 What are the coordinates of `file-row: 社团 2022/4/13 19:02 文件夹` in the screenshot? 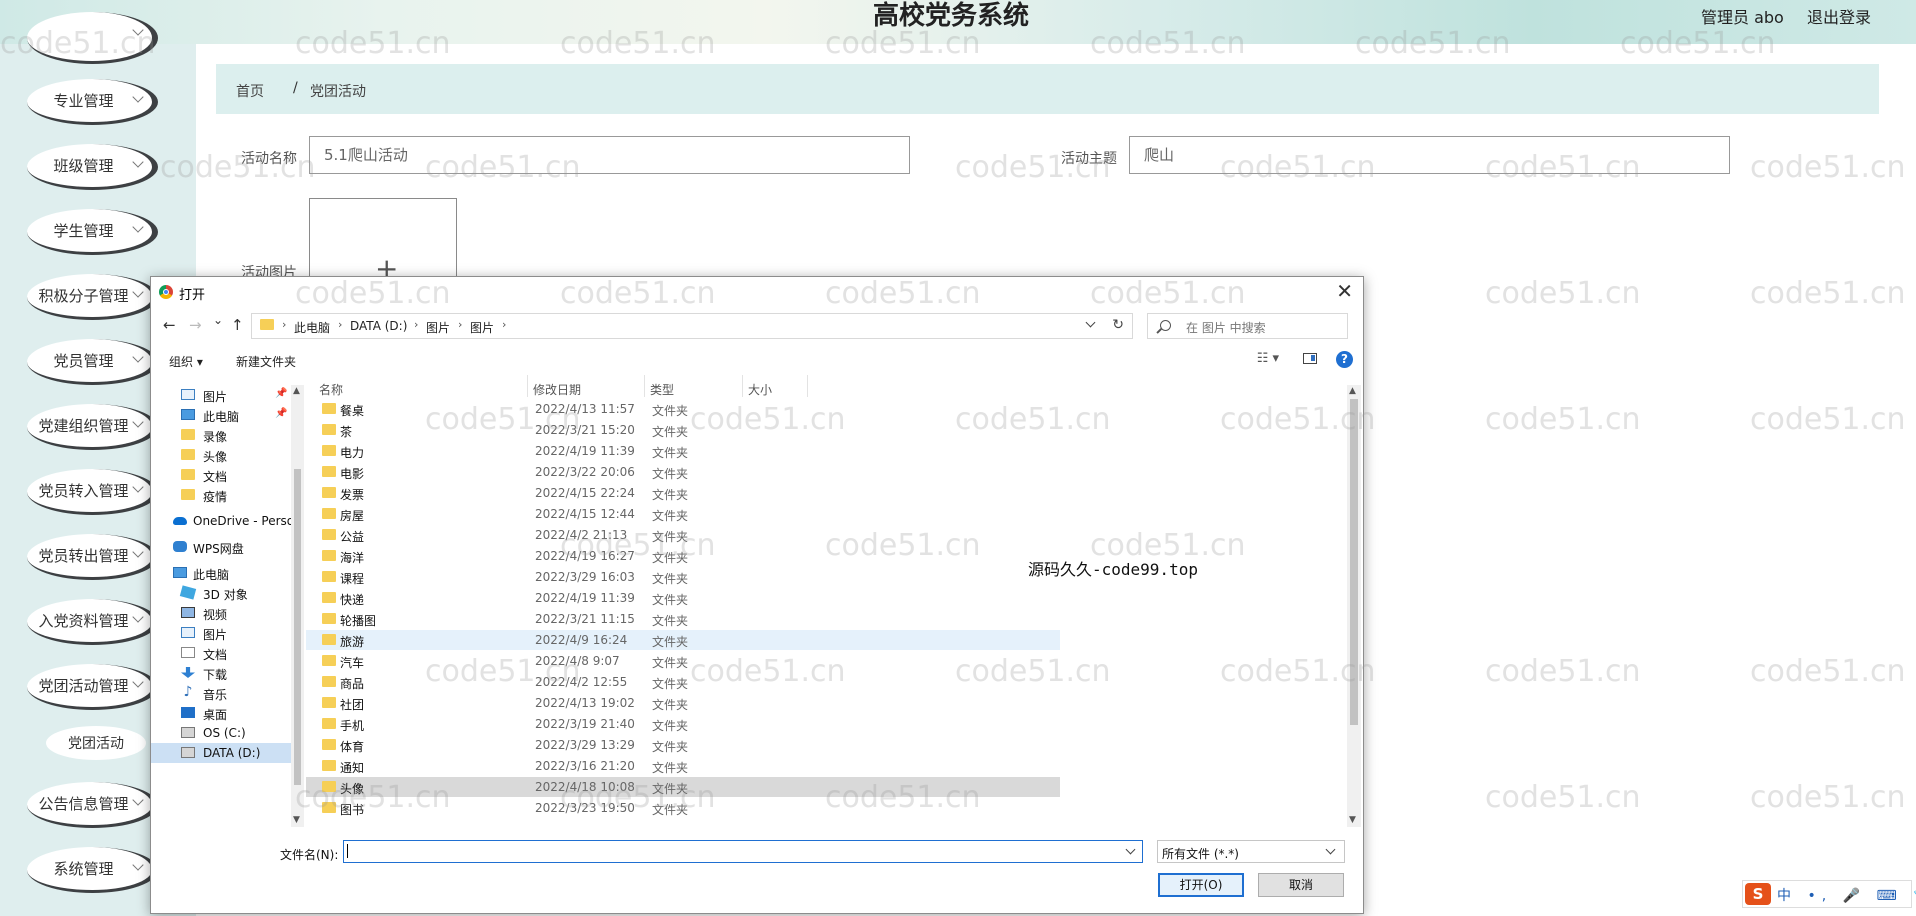 It's located at (683, 703).